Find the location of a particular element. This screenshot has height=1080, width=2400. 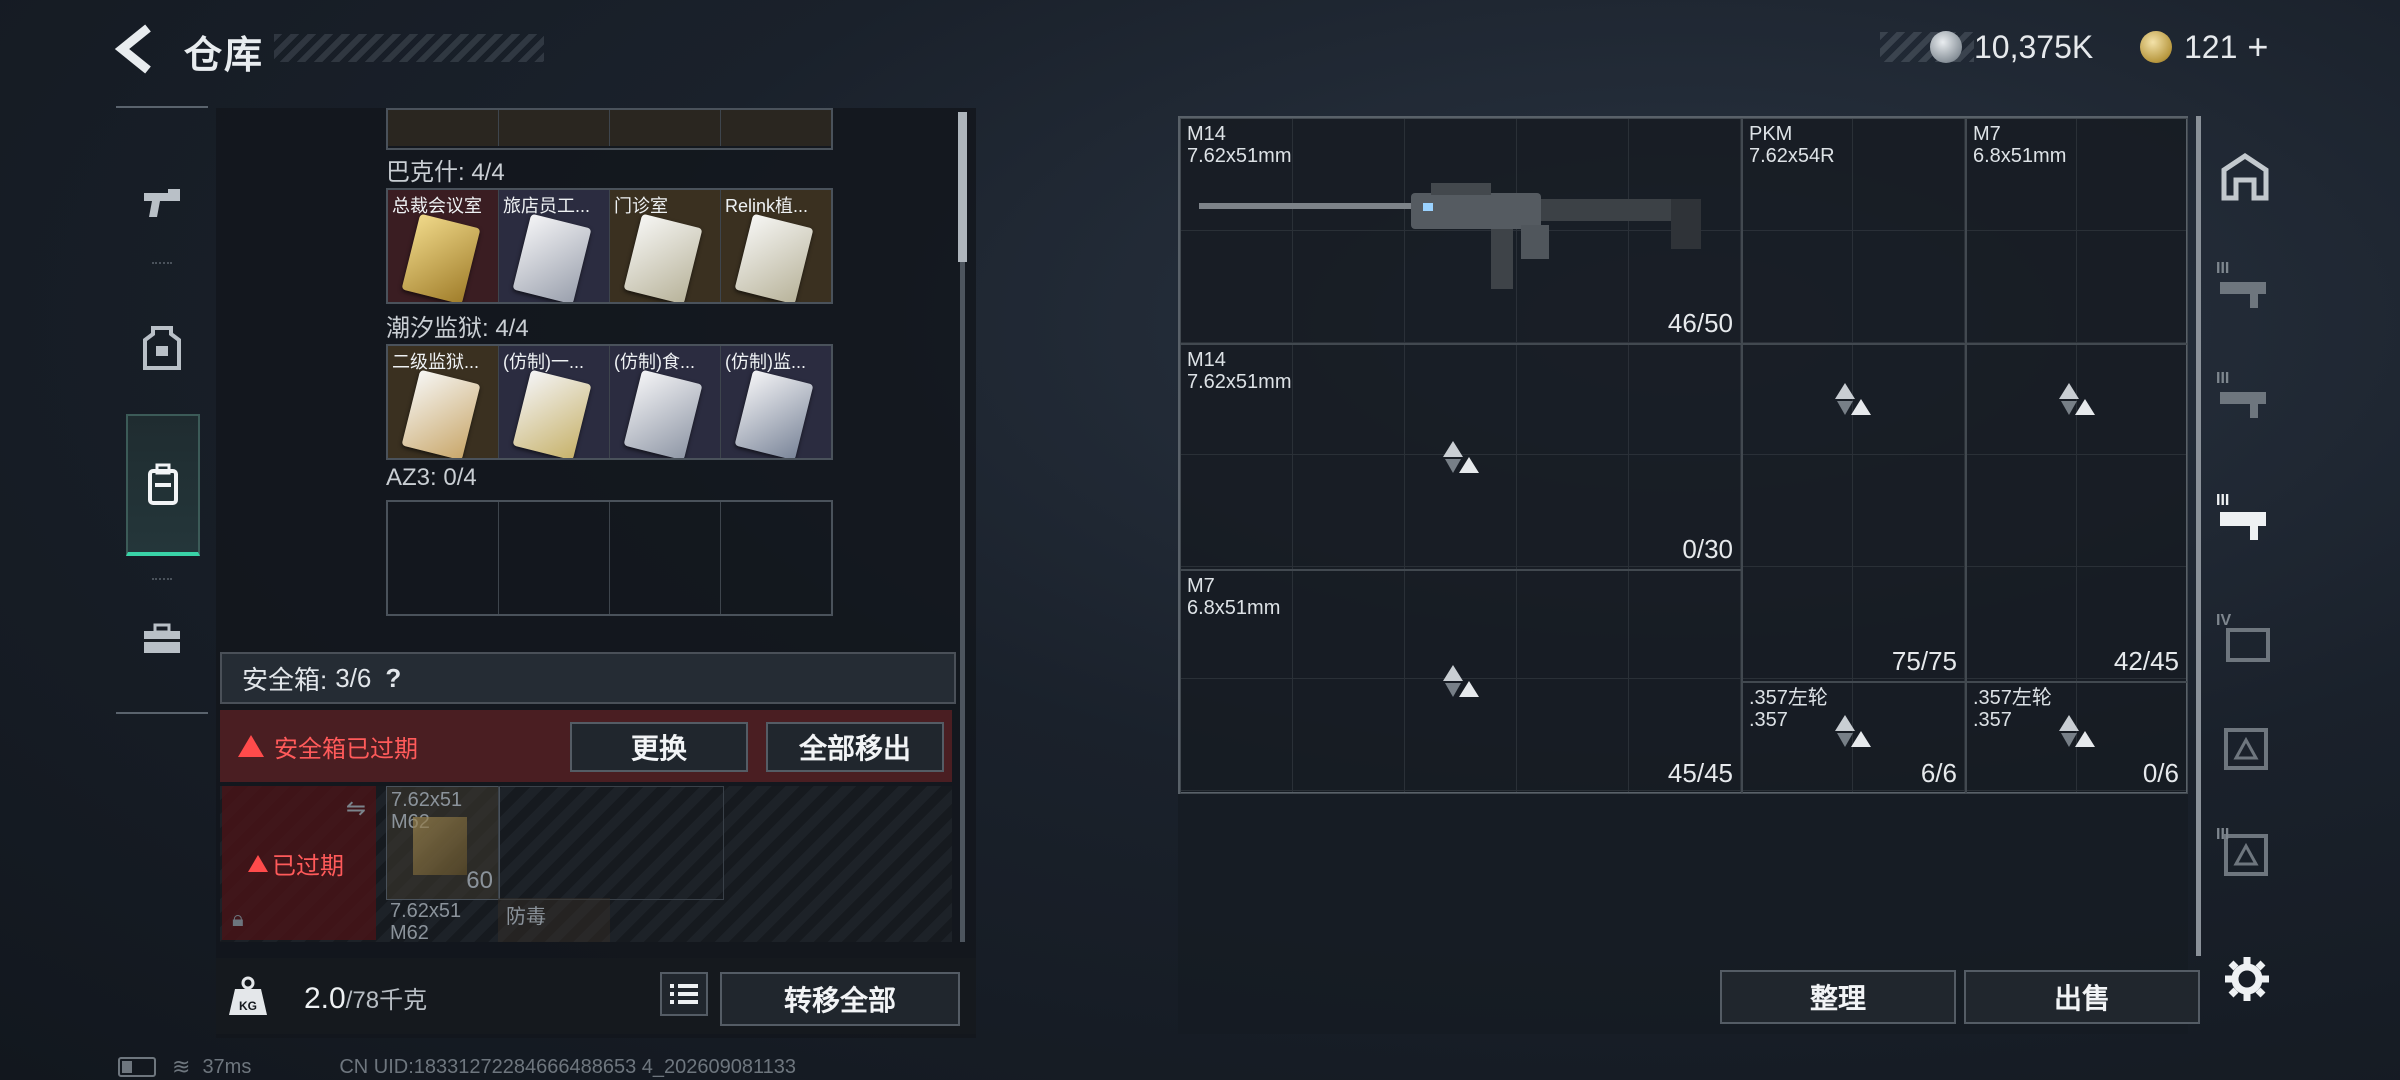

transfer-all-button: 转移全部 is located at coordinates (840, 999).